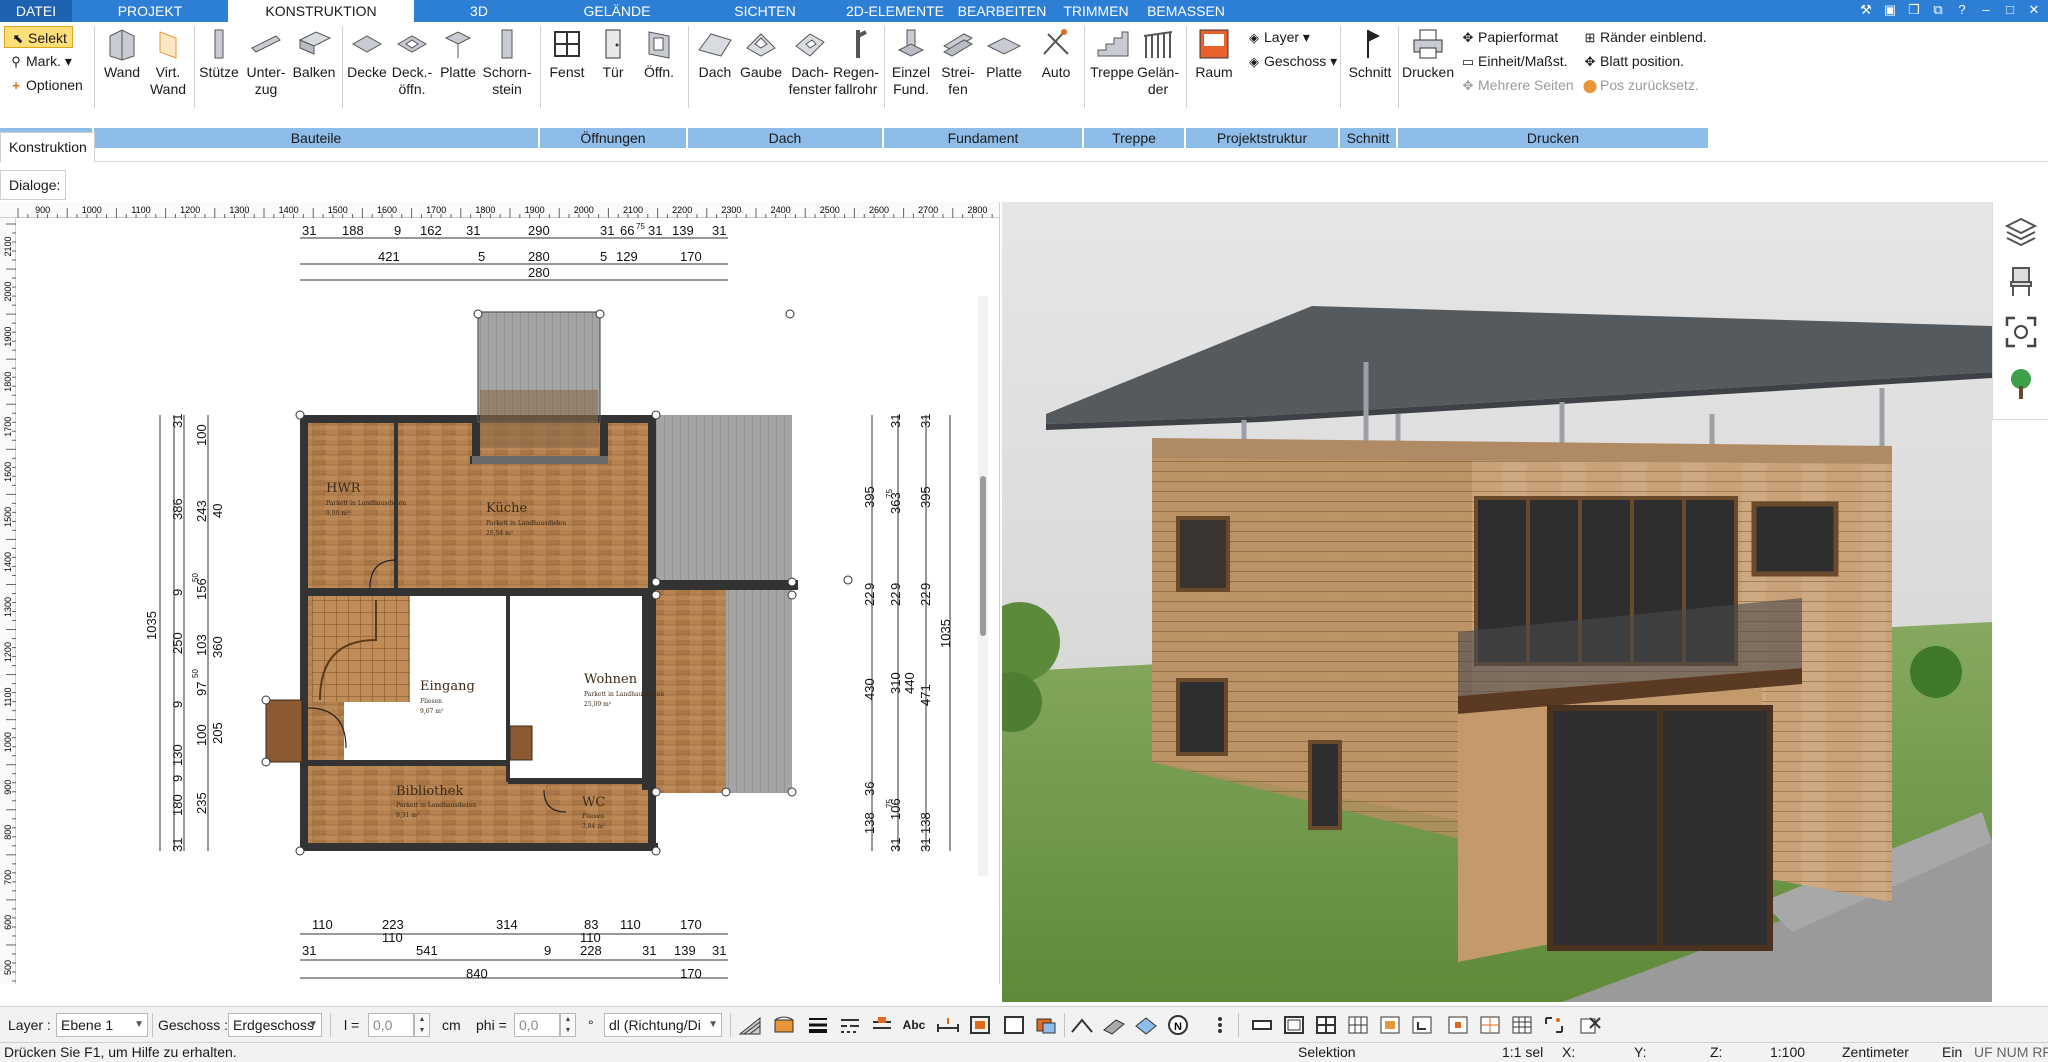  What do you see at coordinates (1458, 1025) in the screenshot?
I see `view-center-icon` at bounding box center [1458, 1025].